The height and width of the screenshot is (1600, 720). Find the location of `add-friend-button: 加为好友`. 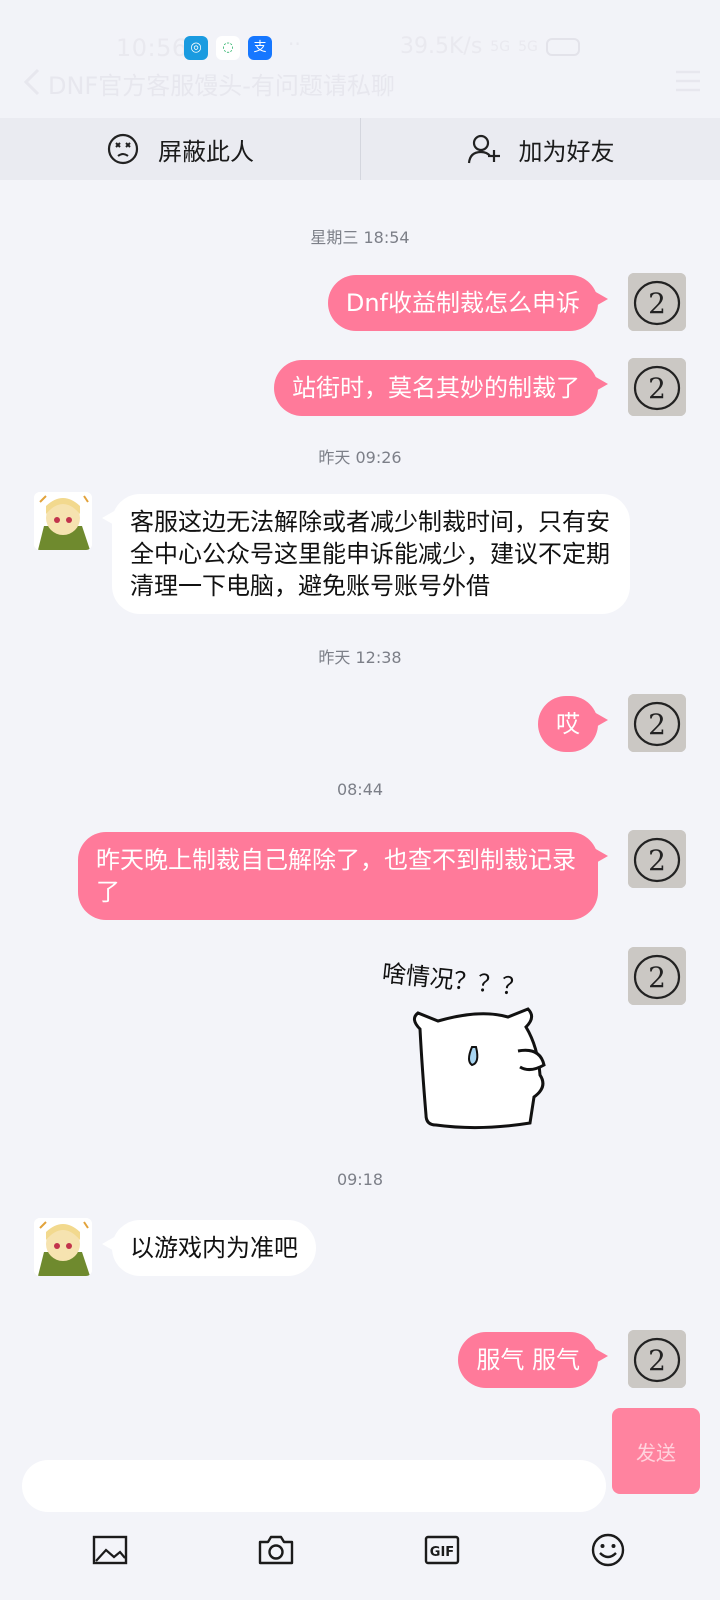

add-friend-button: 加为好友 is located at coordinates (540, 149).